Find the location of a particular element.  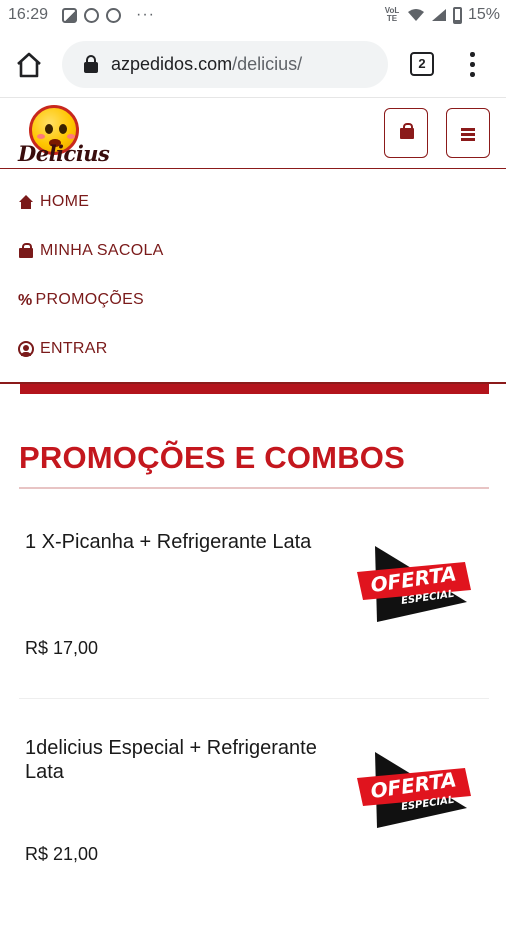

hamburger-menu-button is located at coordinates (468, 133).